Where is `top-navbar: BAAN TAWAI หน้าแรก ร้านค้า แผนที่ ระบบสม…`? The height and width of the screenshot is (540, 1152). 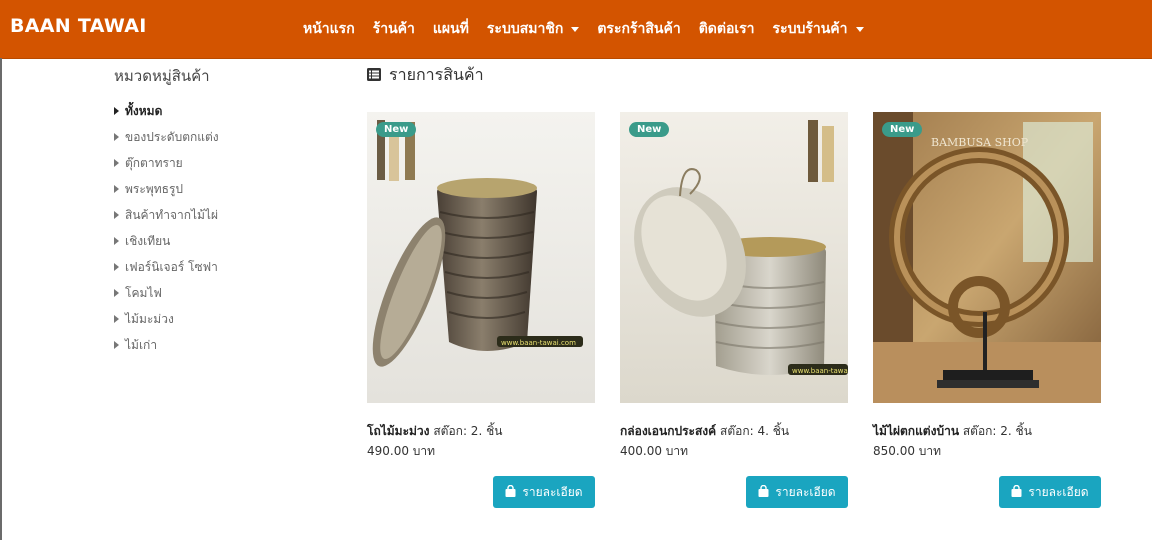 top-navbar: BAAN TAWAI หน้าแรก ร้านค้า แผนที่ ระบบสม… is located at coordinates (576, 29).